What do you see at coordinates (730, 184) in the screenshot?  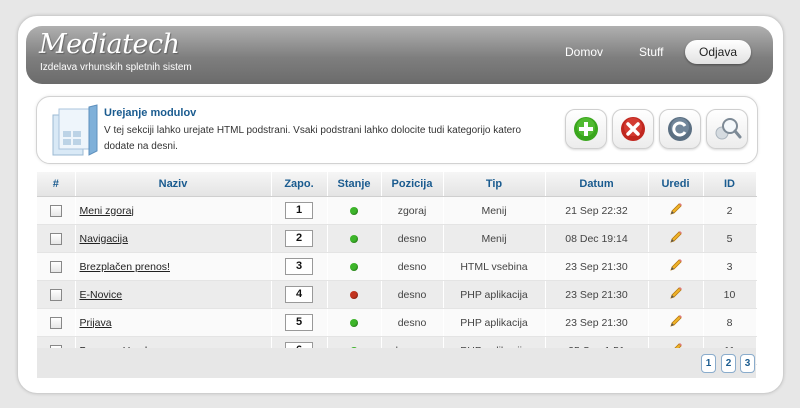 I see `col-header-id: ID` at bounding box center [730, 184].